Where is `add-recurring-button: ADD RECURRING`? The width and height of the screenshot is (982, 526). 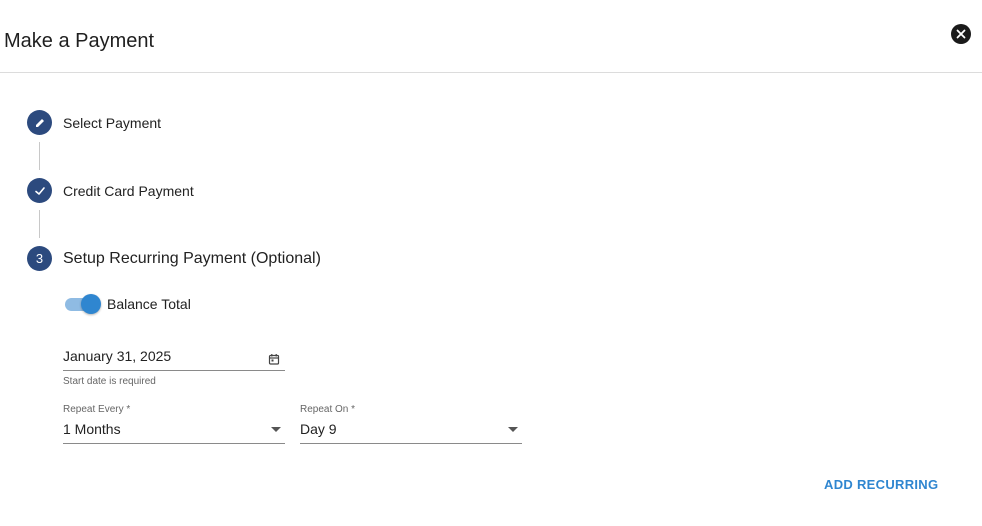
add-recurring-button: ADD RECURRING is located at coordinates (881, 484).